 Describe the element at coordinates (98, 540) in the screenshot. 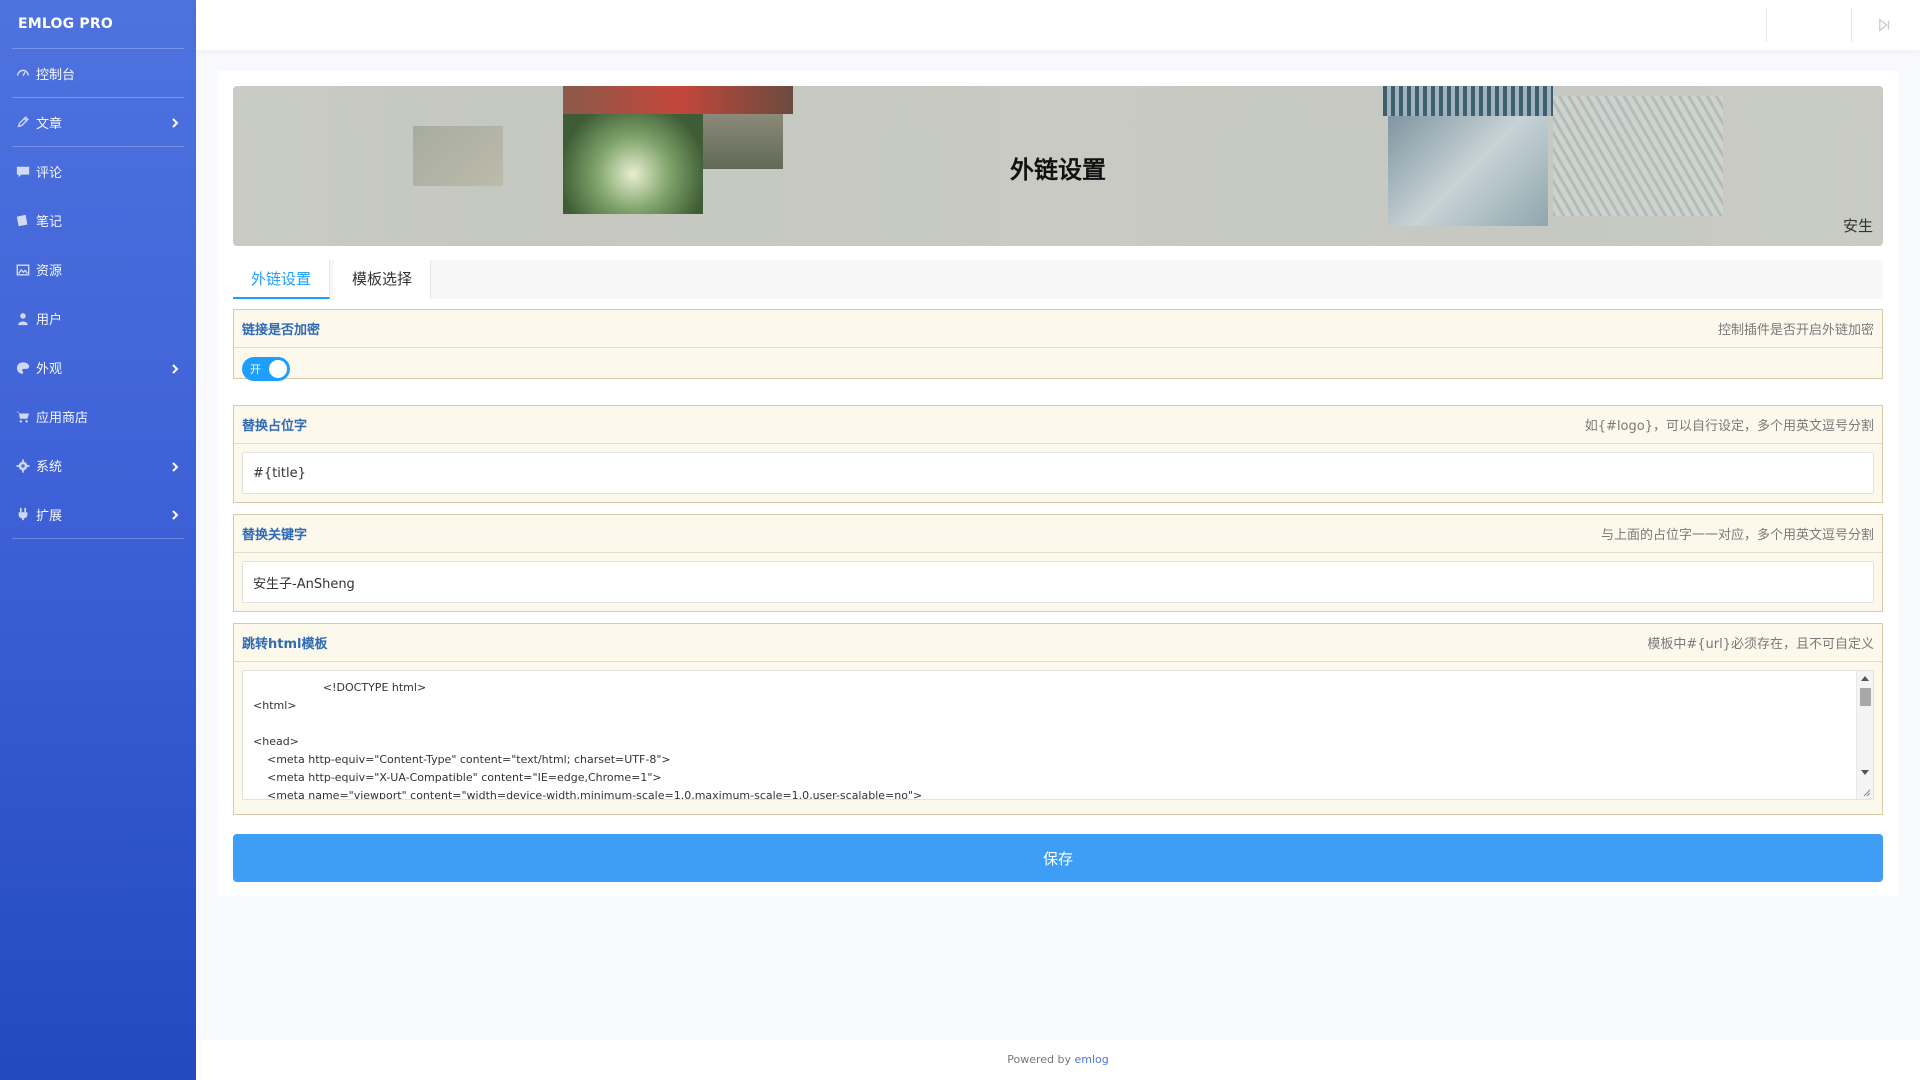

I see `sidebar: EMLOG PRO 控制台 文章 评论 笔记 资源 用户 外观 应用商店 系统` at that location.